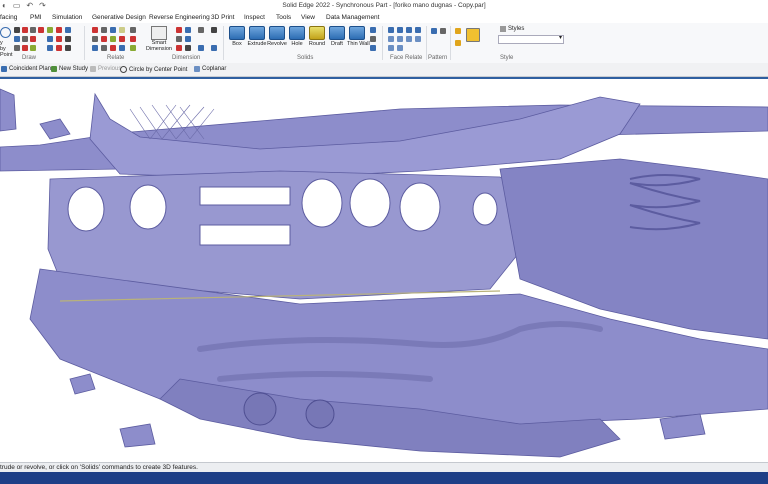  Describe the element at coordinates (113, 30) in the screenshot. I see `equal-icon` at that location.